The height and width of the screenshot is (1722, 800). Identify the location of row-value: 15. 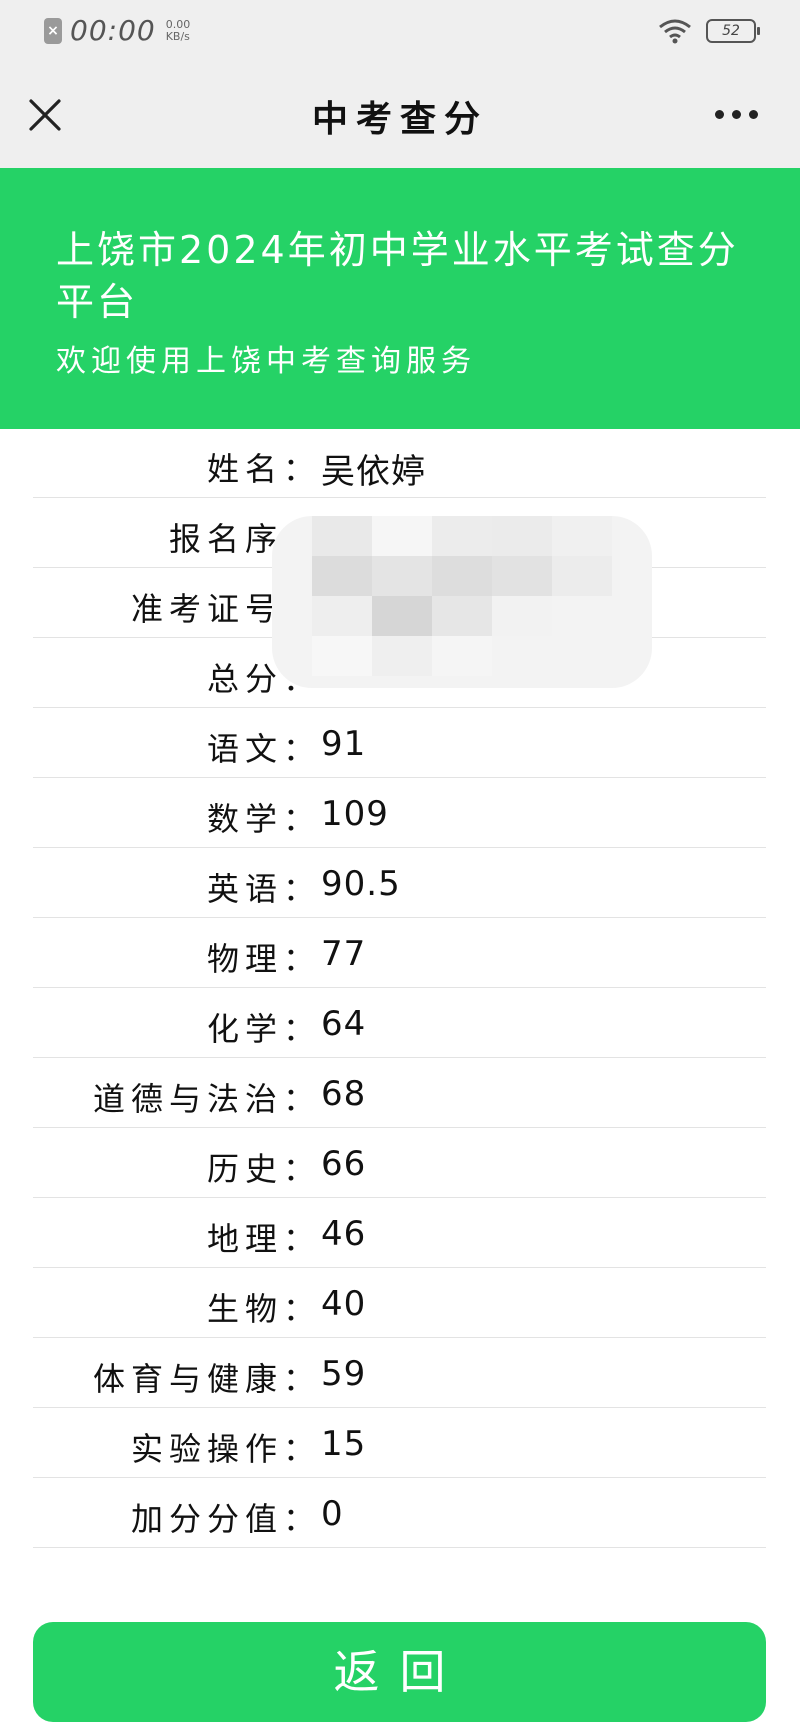
(344, 1444).